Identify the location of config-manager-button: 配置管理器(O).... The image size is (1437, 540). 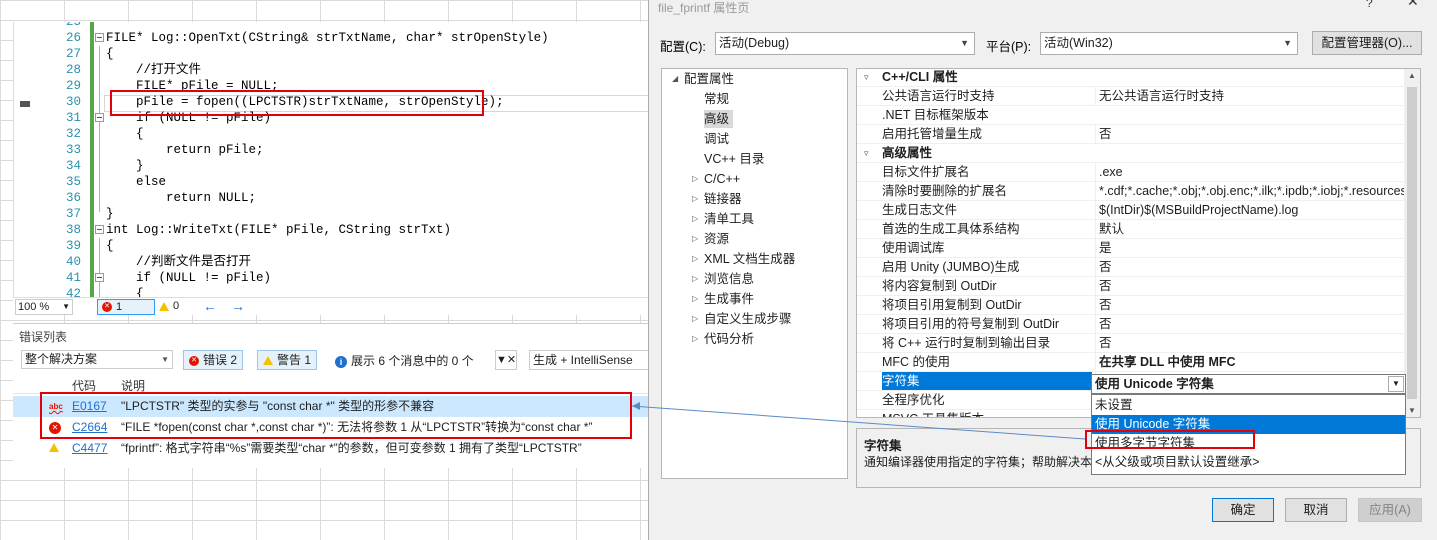
(1367, 43).